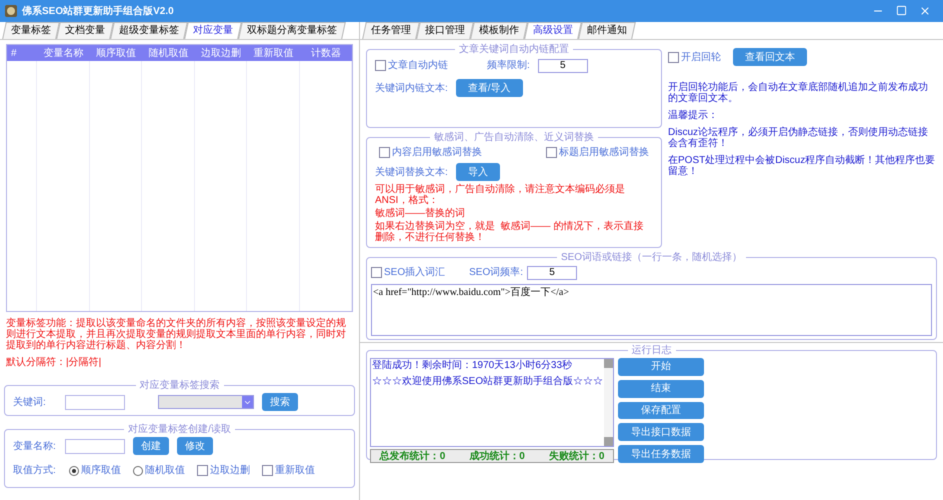 The width and height of the screenshot is (943, 500). I want to click on group-title: 敏感词、广告自动清除、近义词替换, so click(514, 137).